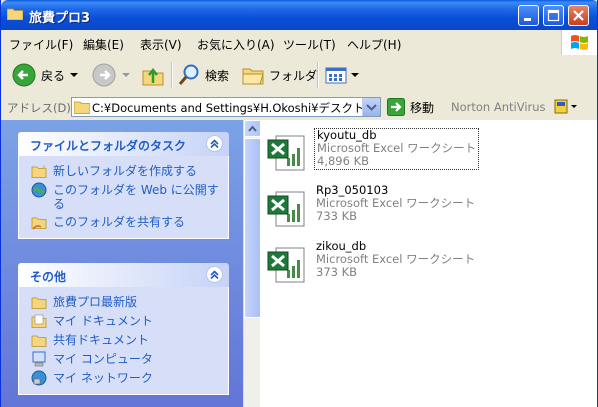  I want to click on other-places-header: その他, so click(123, 275).